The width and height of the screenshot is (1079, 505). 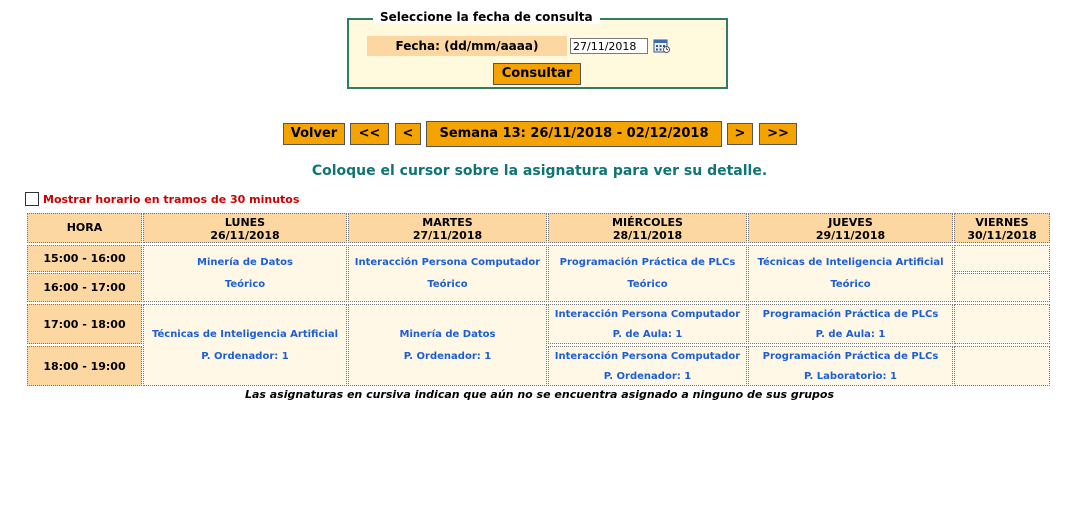 What do you see at coordinates (447, 222) in the screenshot?
I see `day-name: MARTES` at bounding box center [447, 222].